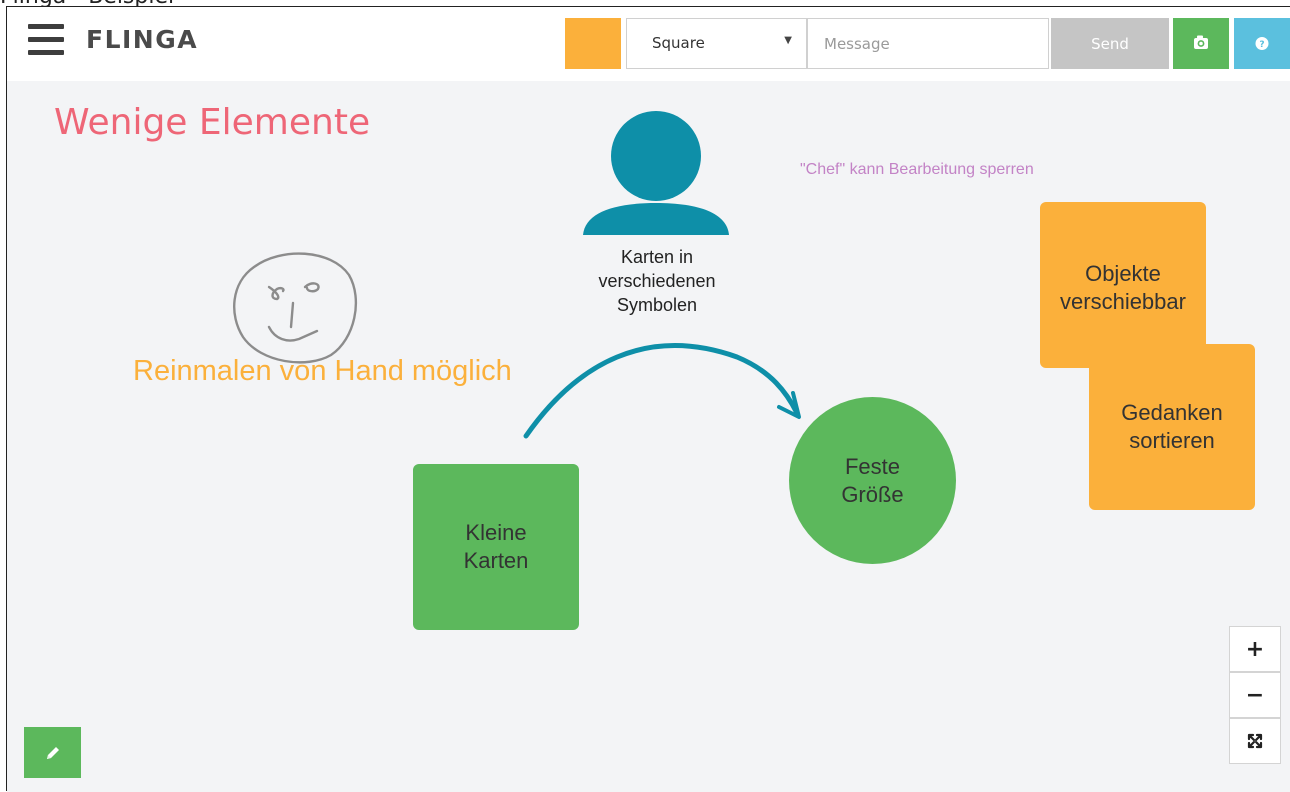 The height and width of the screenshot is (792, 1290). I want to click on zoom-in-button: +, so click(1255, 649).